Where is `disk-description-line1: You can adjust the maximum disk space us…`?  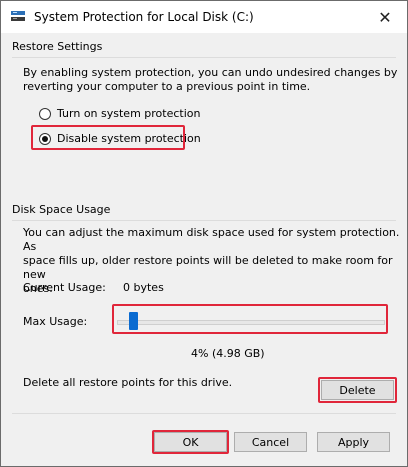
disk-description-line1: You can adjust the maximum disk space us… is located at coordinates (211, 239).